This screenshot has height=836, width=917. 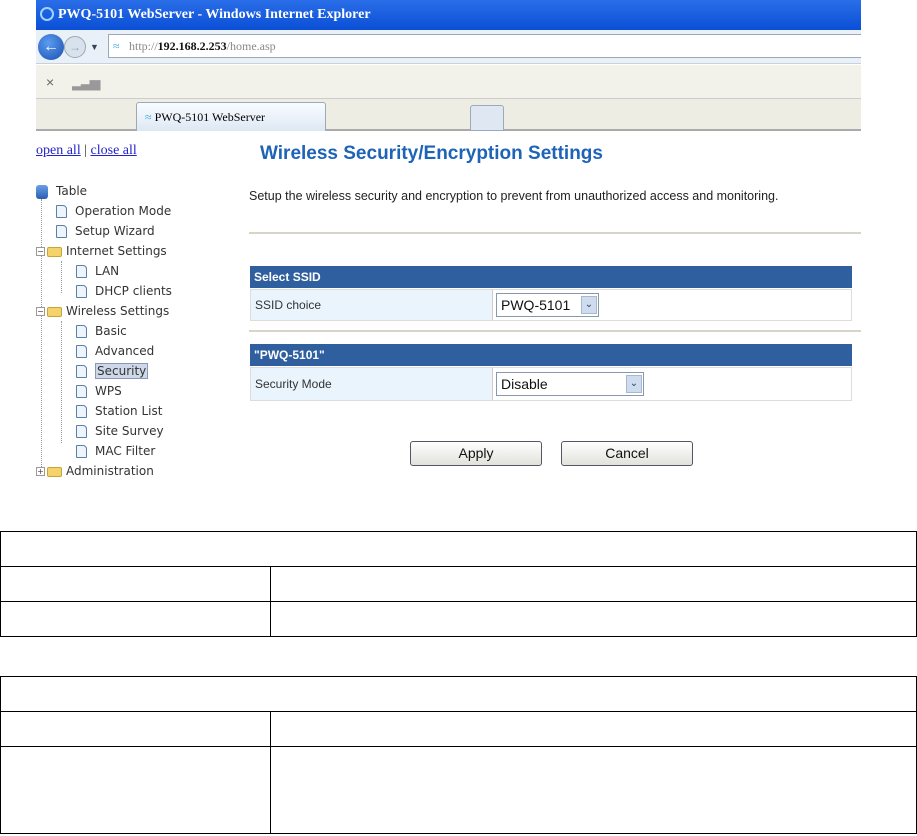 What do you see at coordinates (58, 150) in the screenshot?
I see `open-all-link: open all` at bounding box center [58, 150].